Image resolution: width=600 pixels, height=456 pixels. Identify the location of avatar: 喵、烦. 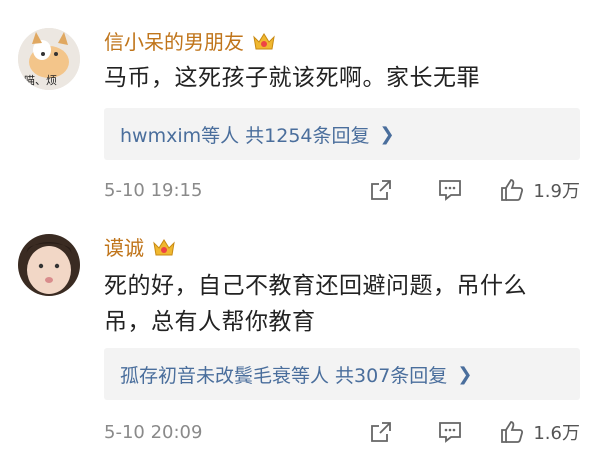
(49, 59).